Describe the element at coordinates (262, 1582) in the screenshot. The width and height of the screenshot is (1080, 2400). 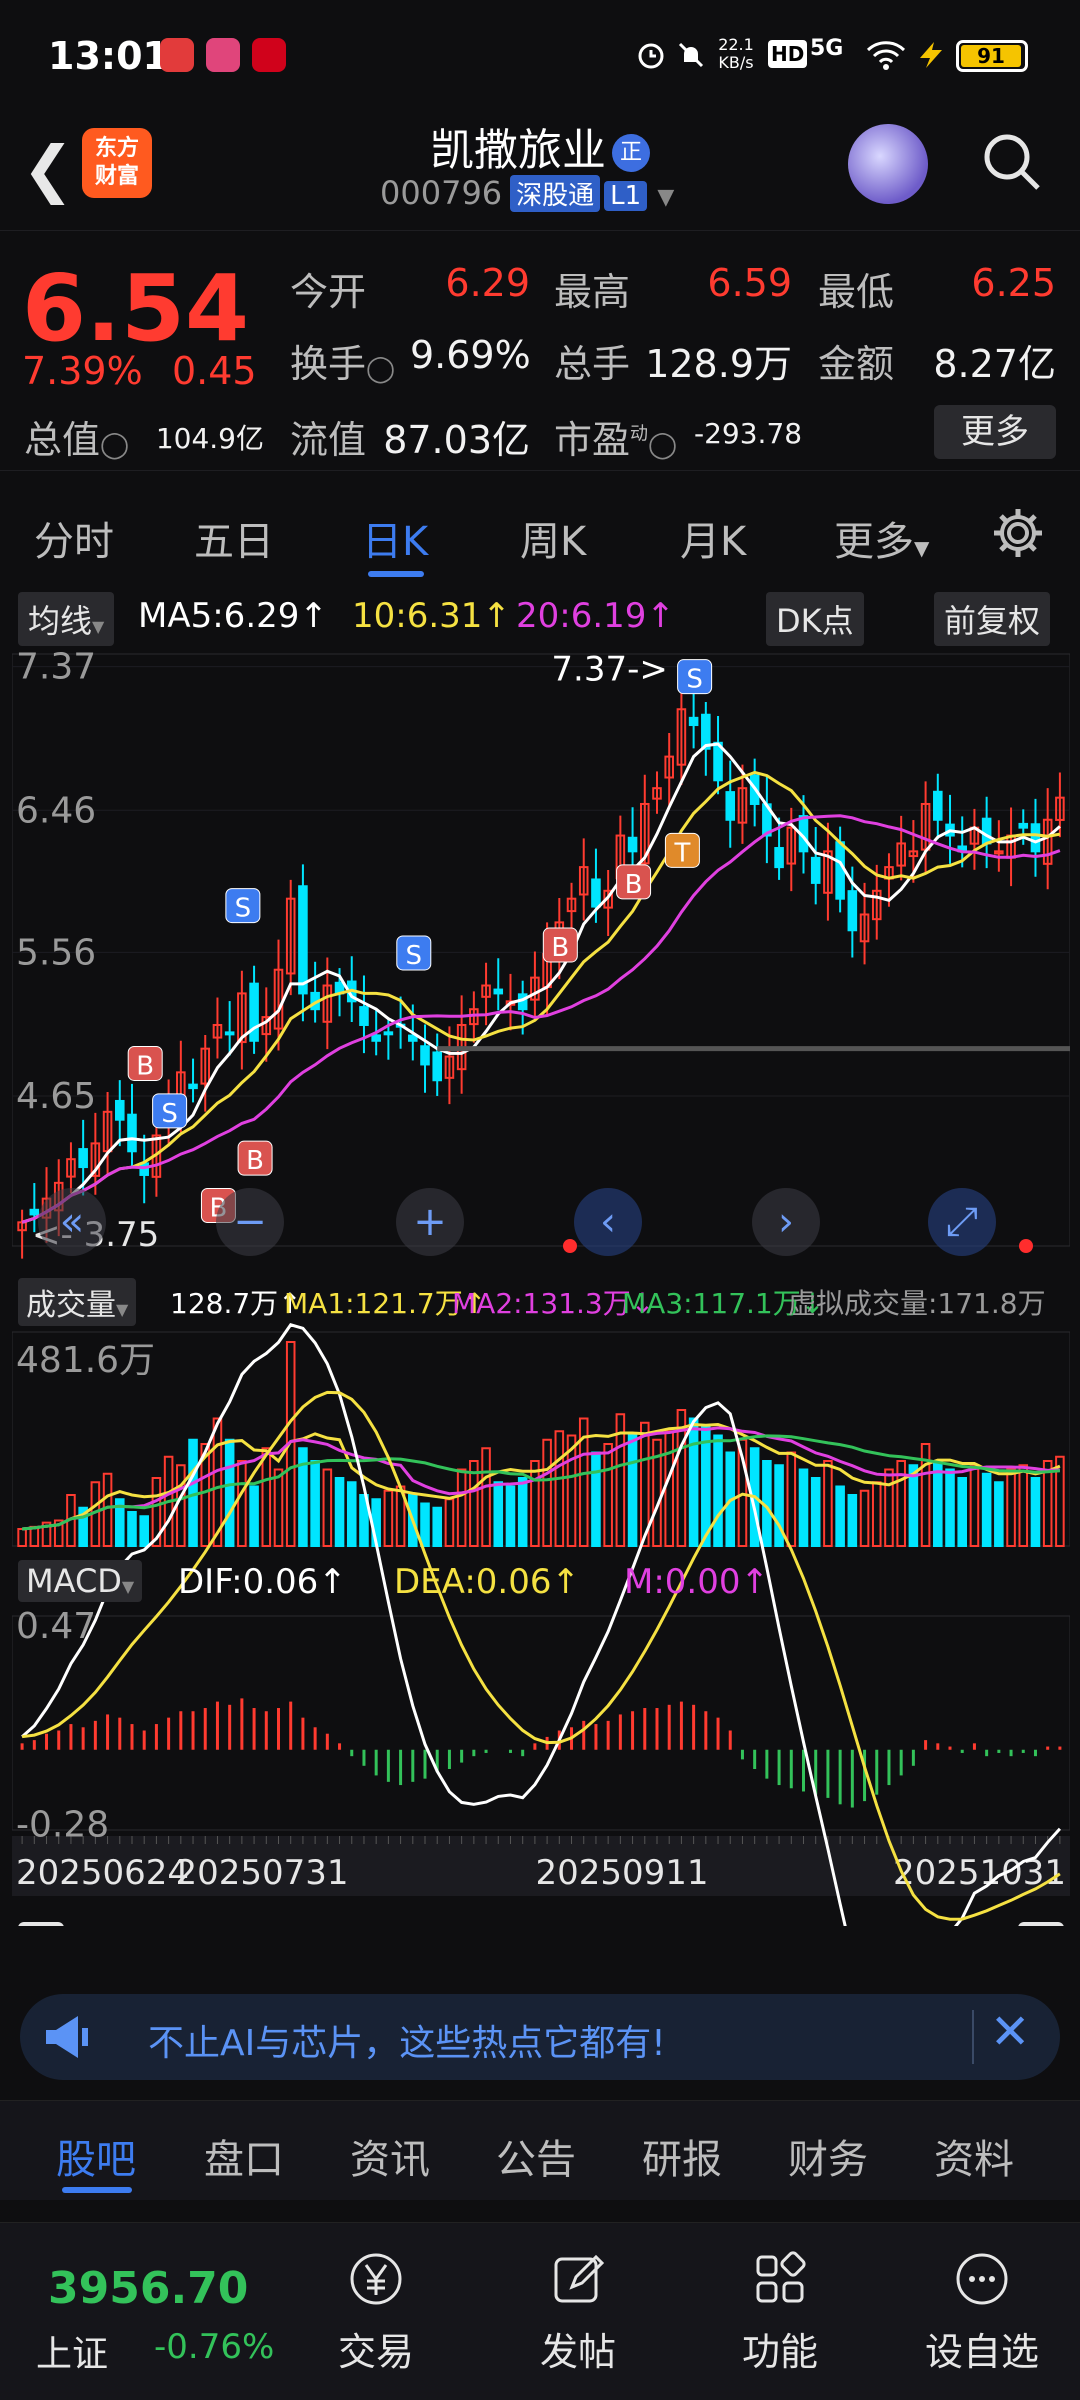
I see `macd-dif: DIF:0.06↑` at that location.